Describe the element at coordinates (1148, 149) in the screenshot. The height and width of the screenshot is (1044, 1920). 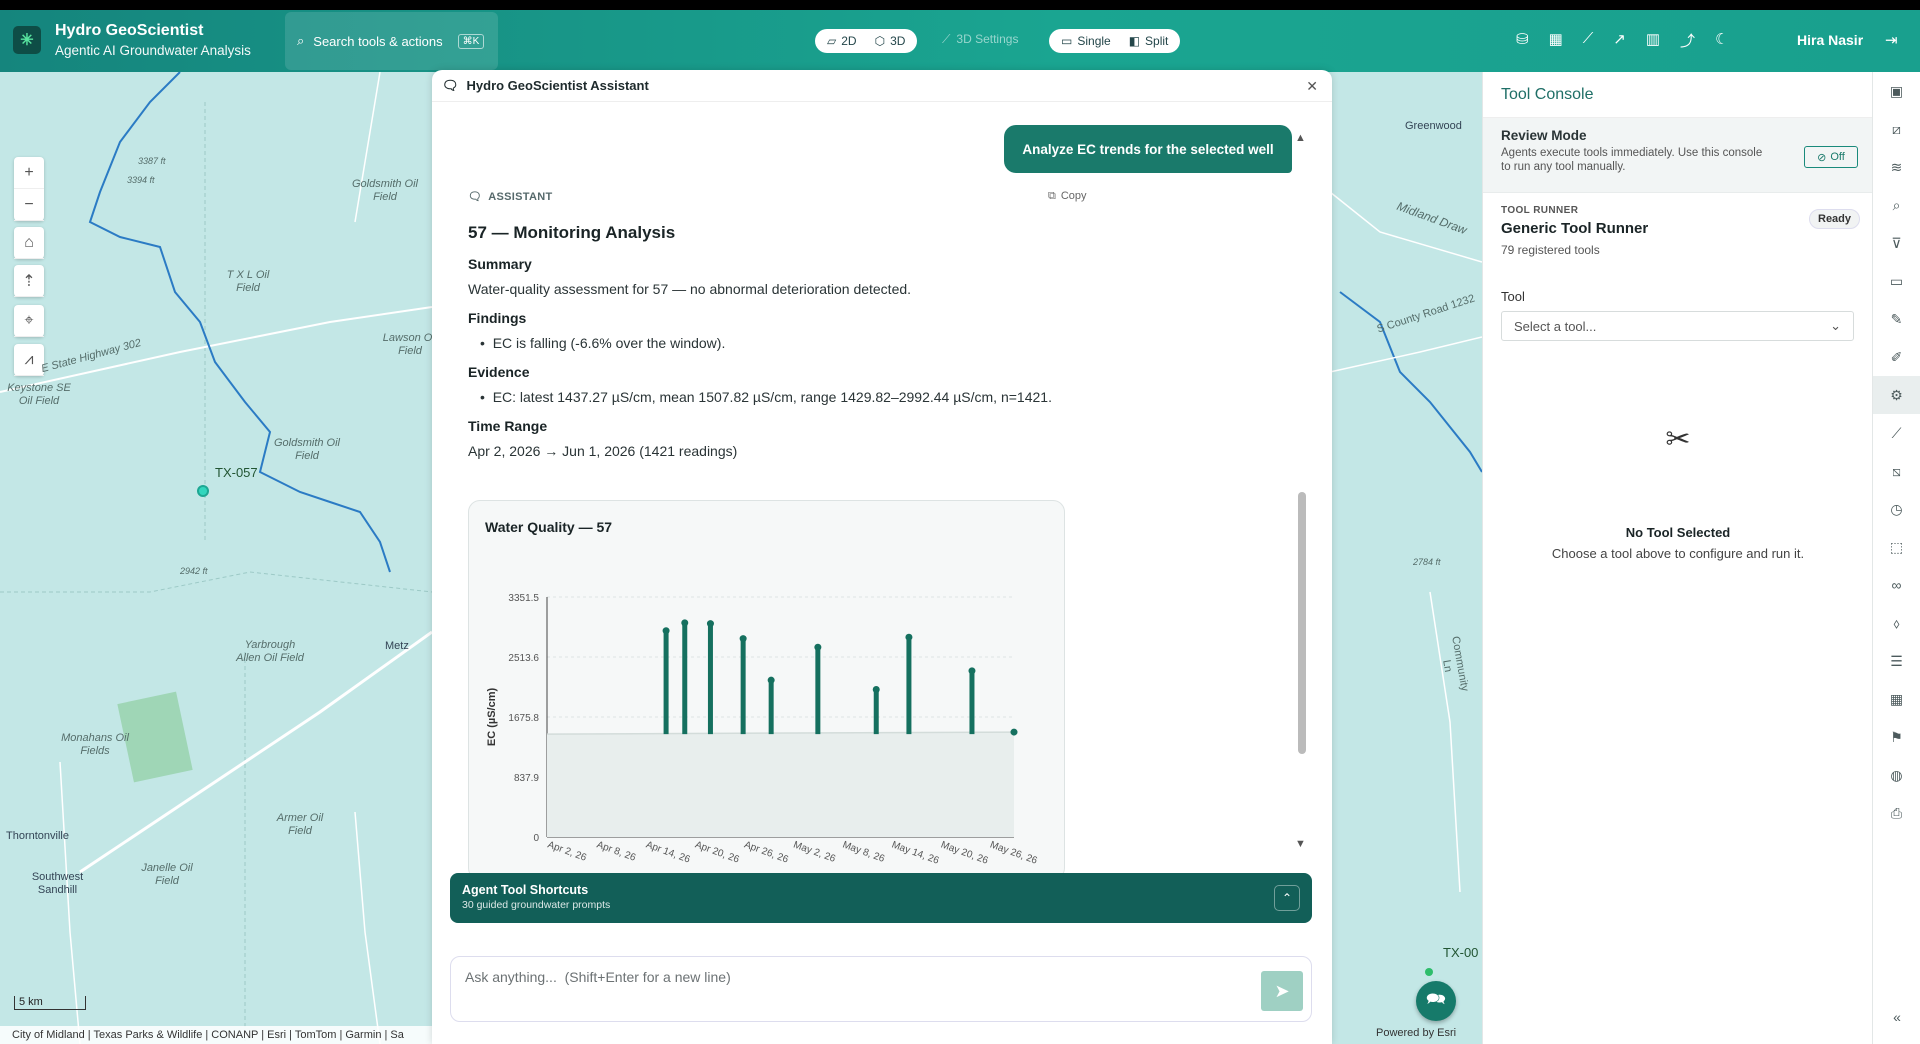
I see `user-message: Analyze EC trends for the selected well` at that location.